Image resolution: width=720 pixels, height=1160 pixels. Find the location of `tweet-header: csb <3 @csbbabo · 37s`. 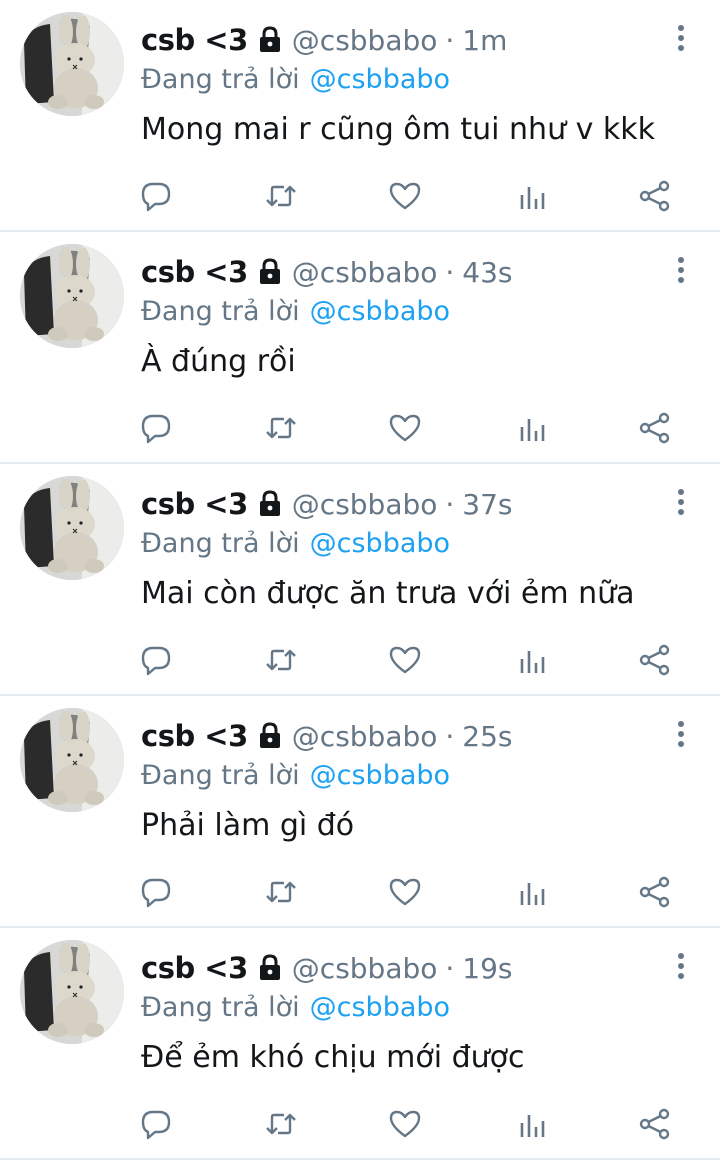

tweet-header: csb <3 @csbbabo · 37s is located at coordinates (327, 504).